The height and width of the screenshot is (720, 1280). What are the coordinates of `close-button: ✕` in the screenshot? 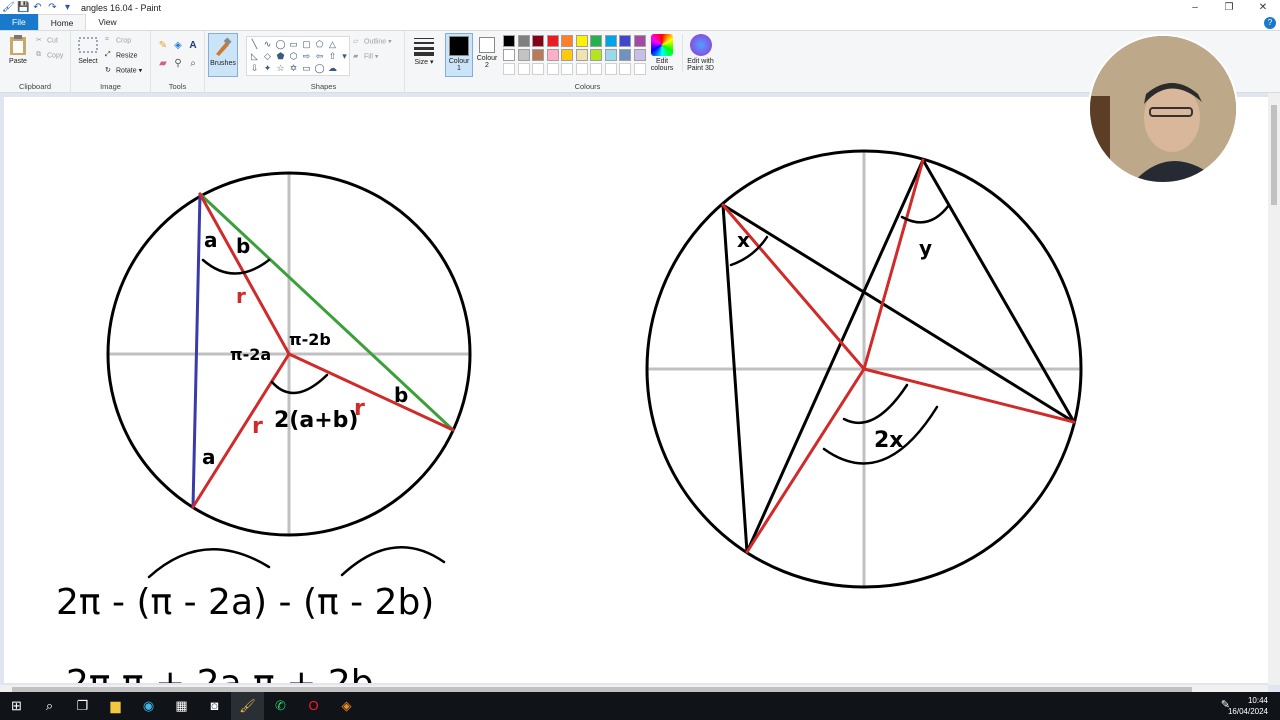 It's located at (1263, 7).